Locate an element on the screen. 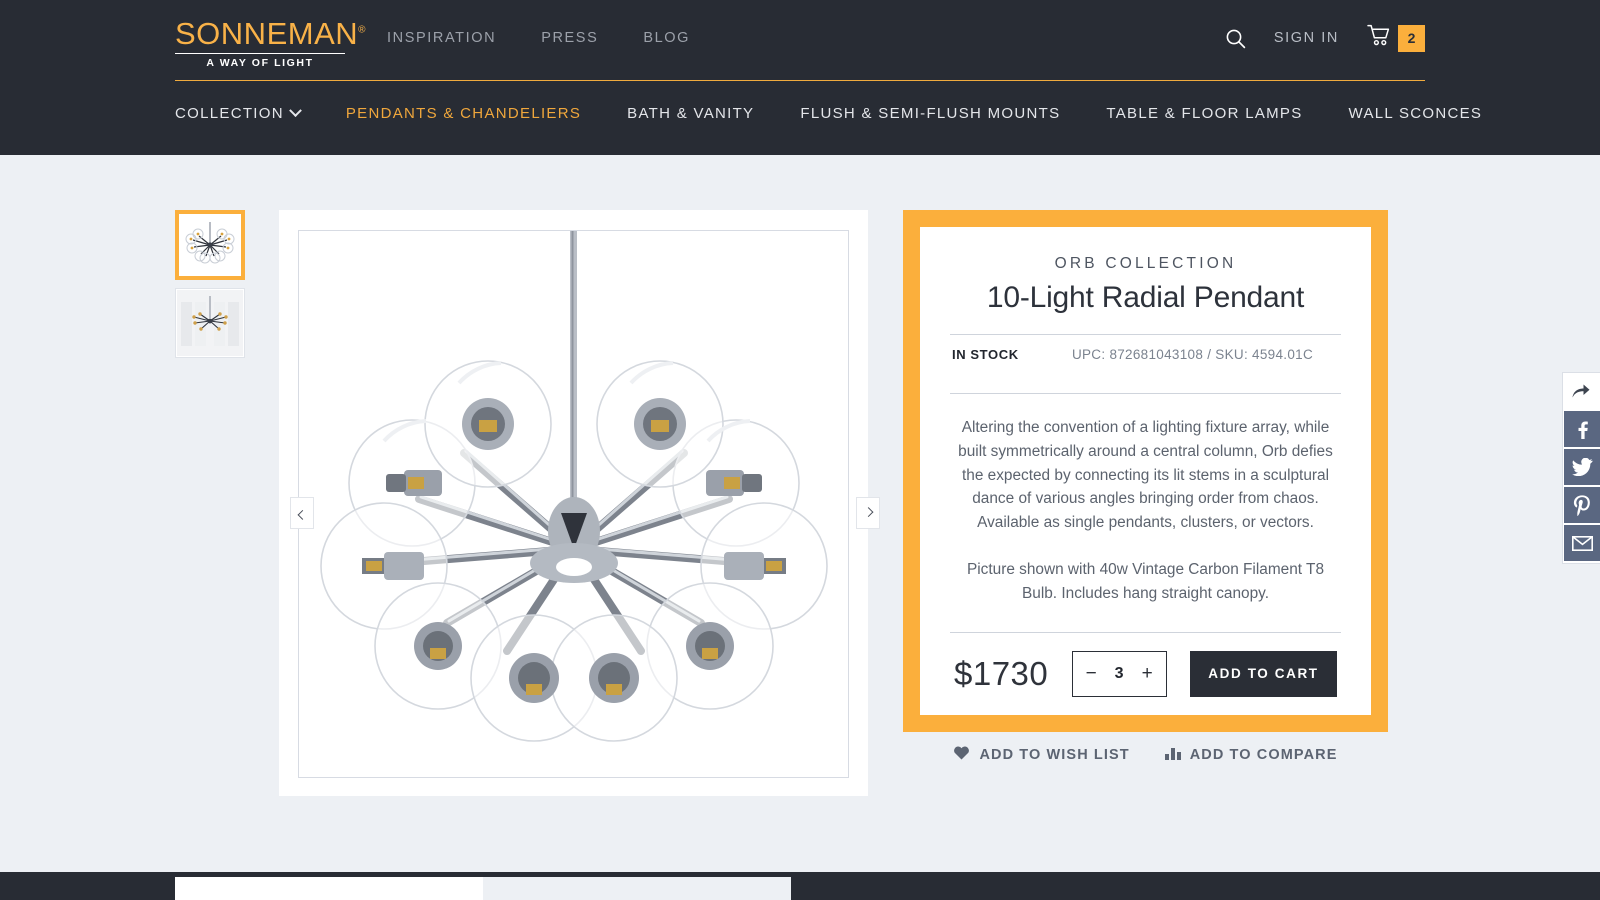 This screenshot has width=1600, height=900. sign-in-link: SIGN IN is located at coordinates (1306, 38).